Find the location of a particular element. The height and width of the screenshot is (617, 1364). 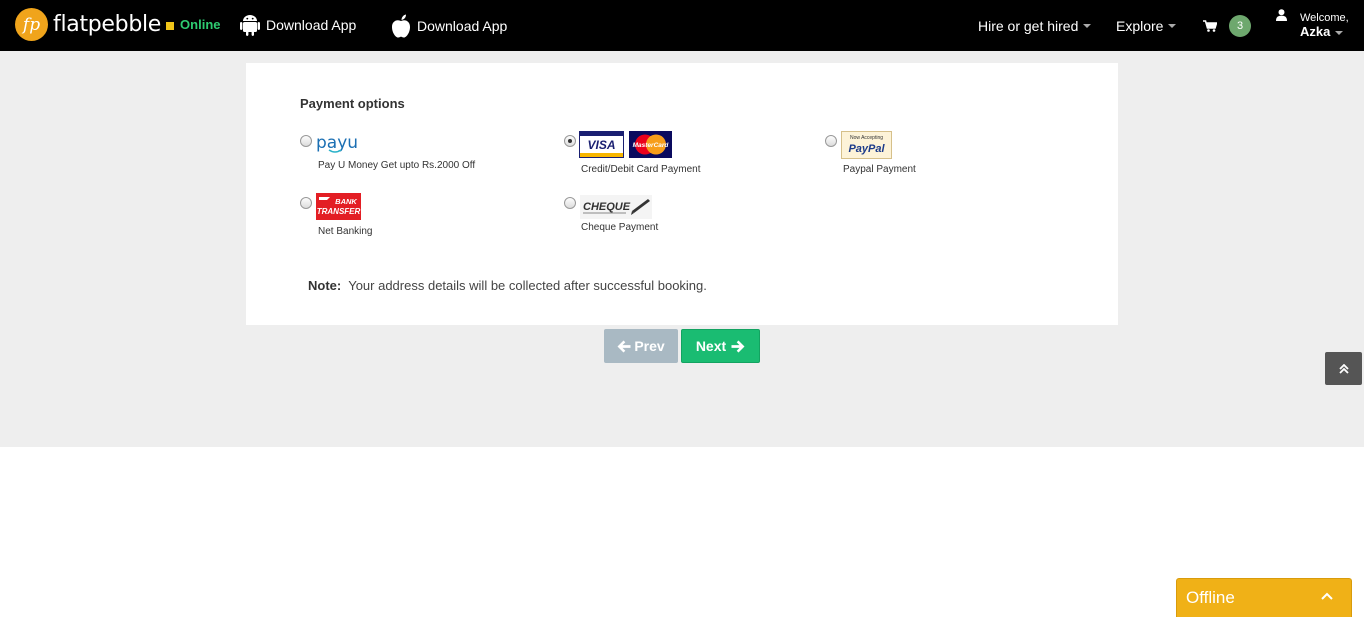

next-button-label: Next is located at coordinates (711, 346).